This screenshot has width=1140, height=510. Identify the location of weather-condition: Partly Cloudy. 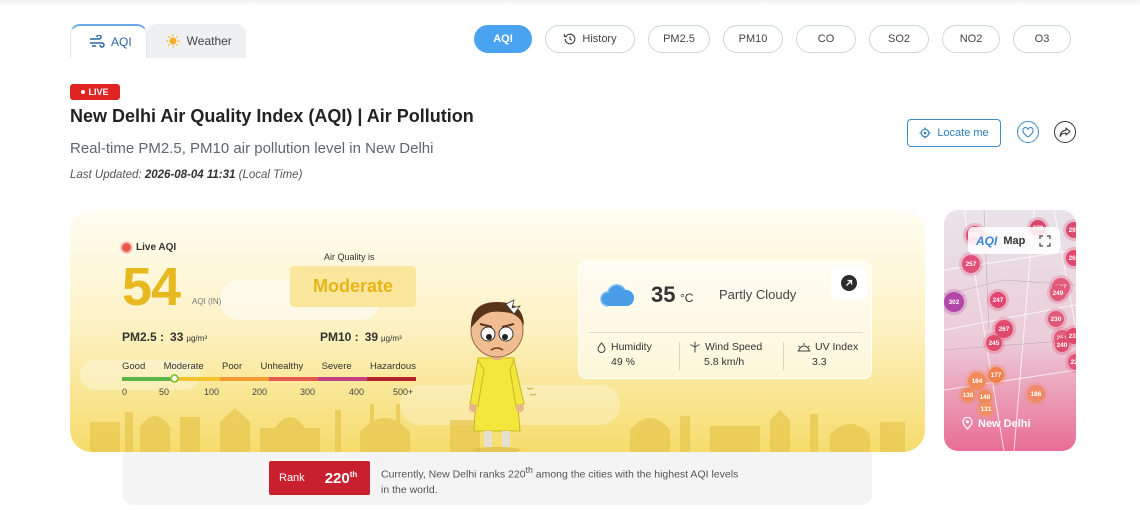
(758, 294).